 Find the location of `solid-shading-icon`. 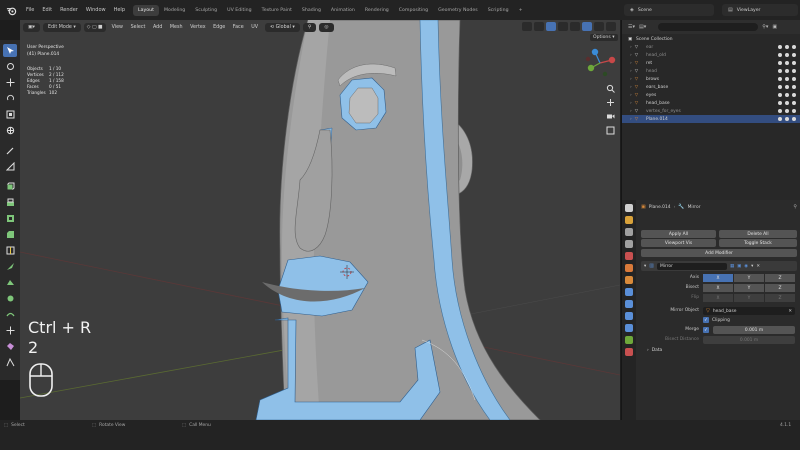

solid-shading-icon is located at coordinates (587, 26).